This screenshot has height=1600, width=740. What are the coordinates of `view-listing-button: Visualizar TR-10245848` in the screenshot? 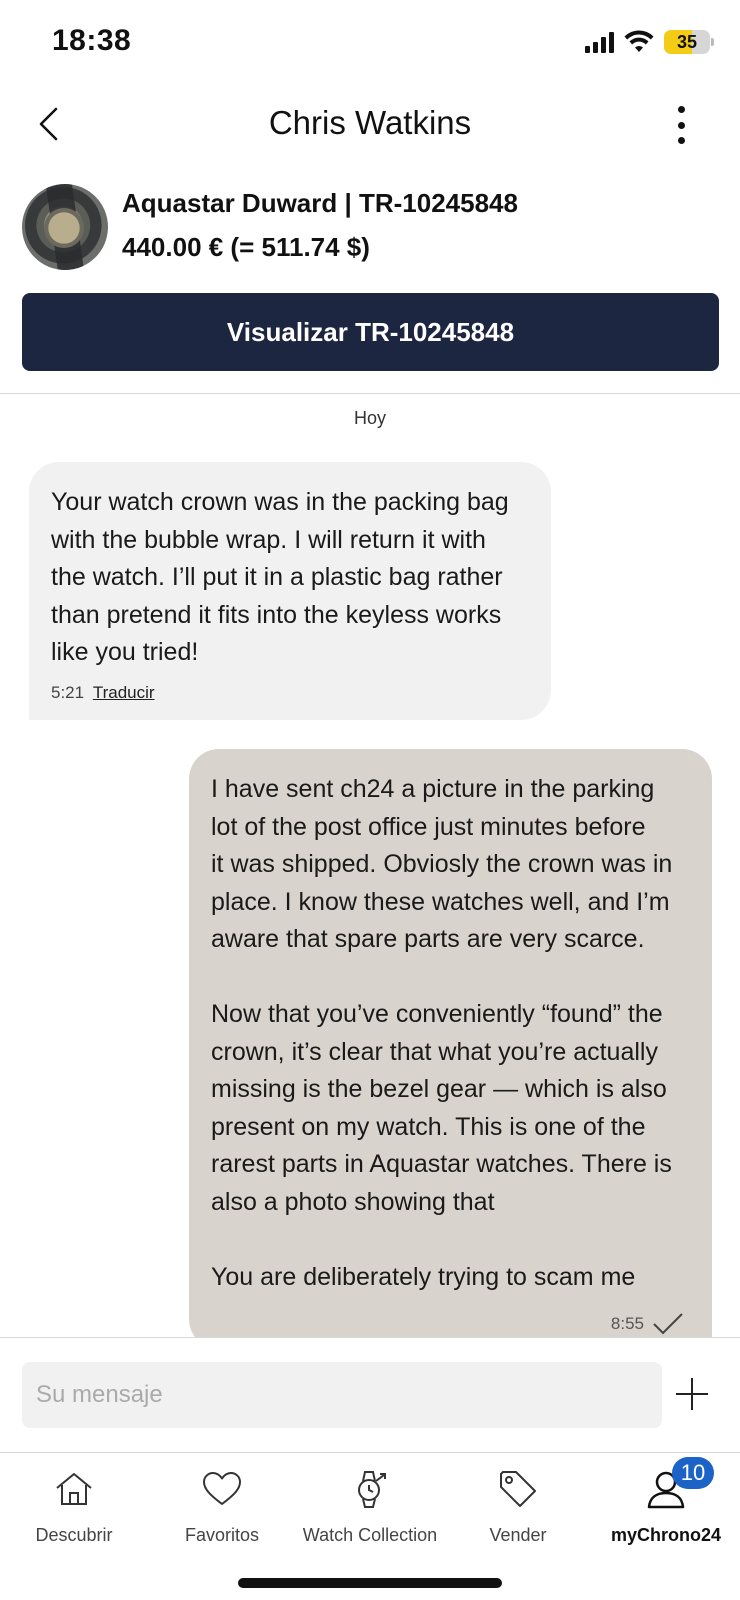 It's located at (370, 332).